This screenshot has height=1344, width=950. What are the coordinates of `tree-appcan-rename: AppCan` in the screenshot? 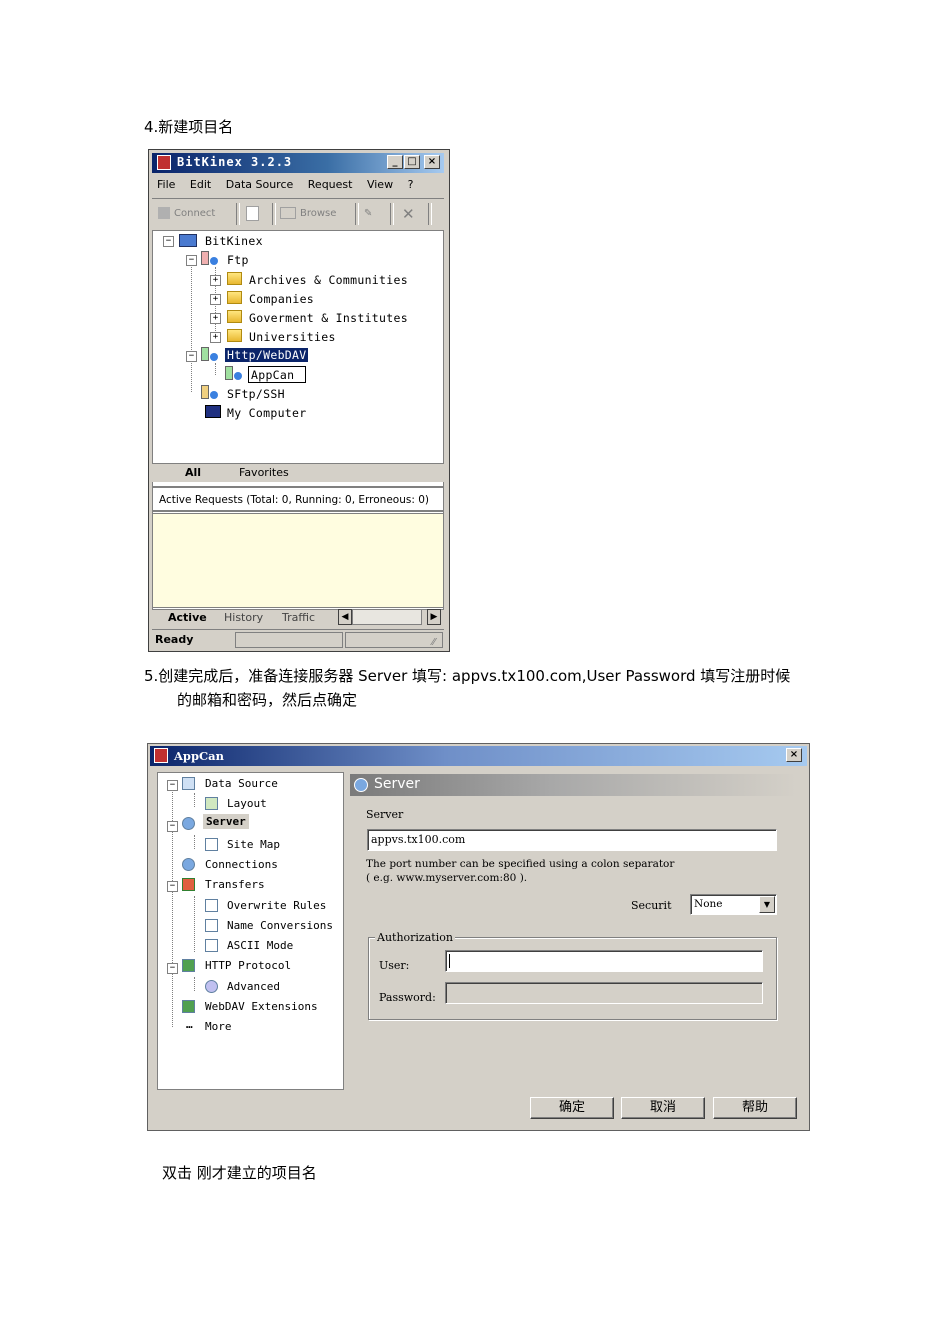 It's located at (277, 374).